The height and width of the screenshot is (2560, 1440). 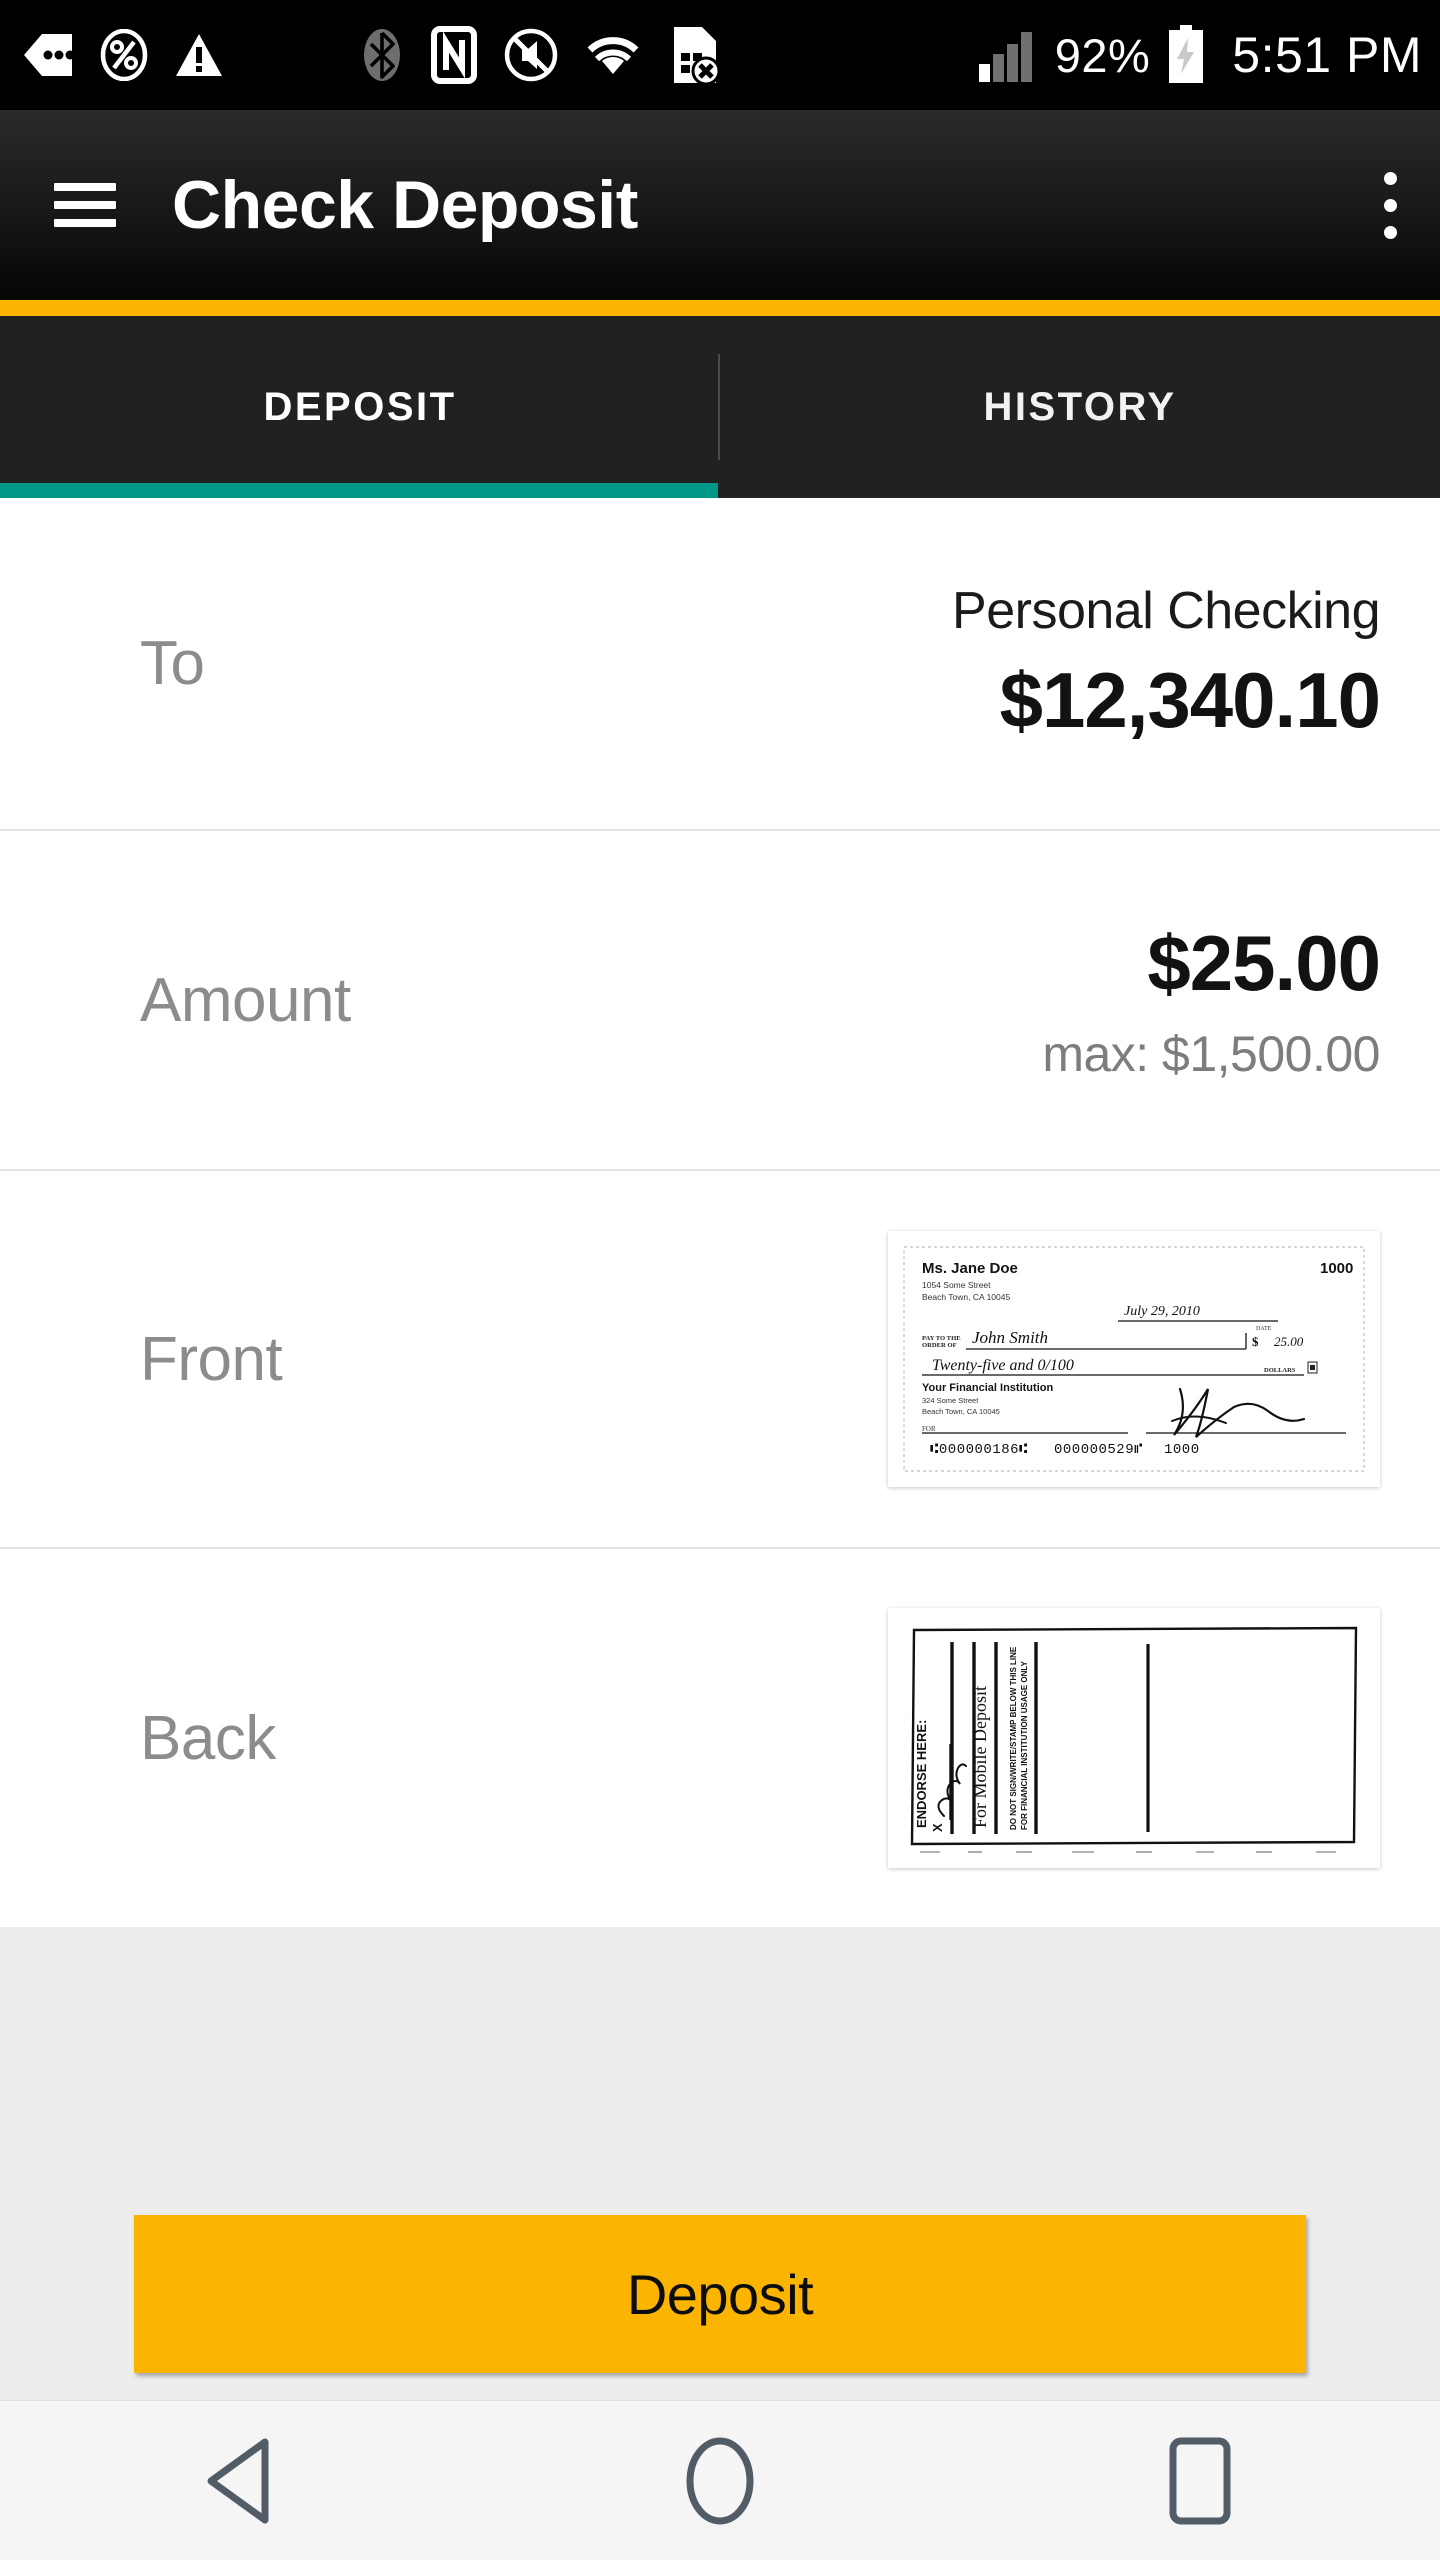 I want to click on tab-deposit: DEPOSIT, so click(x=360, y=407).